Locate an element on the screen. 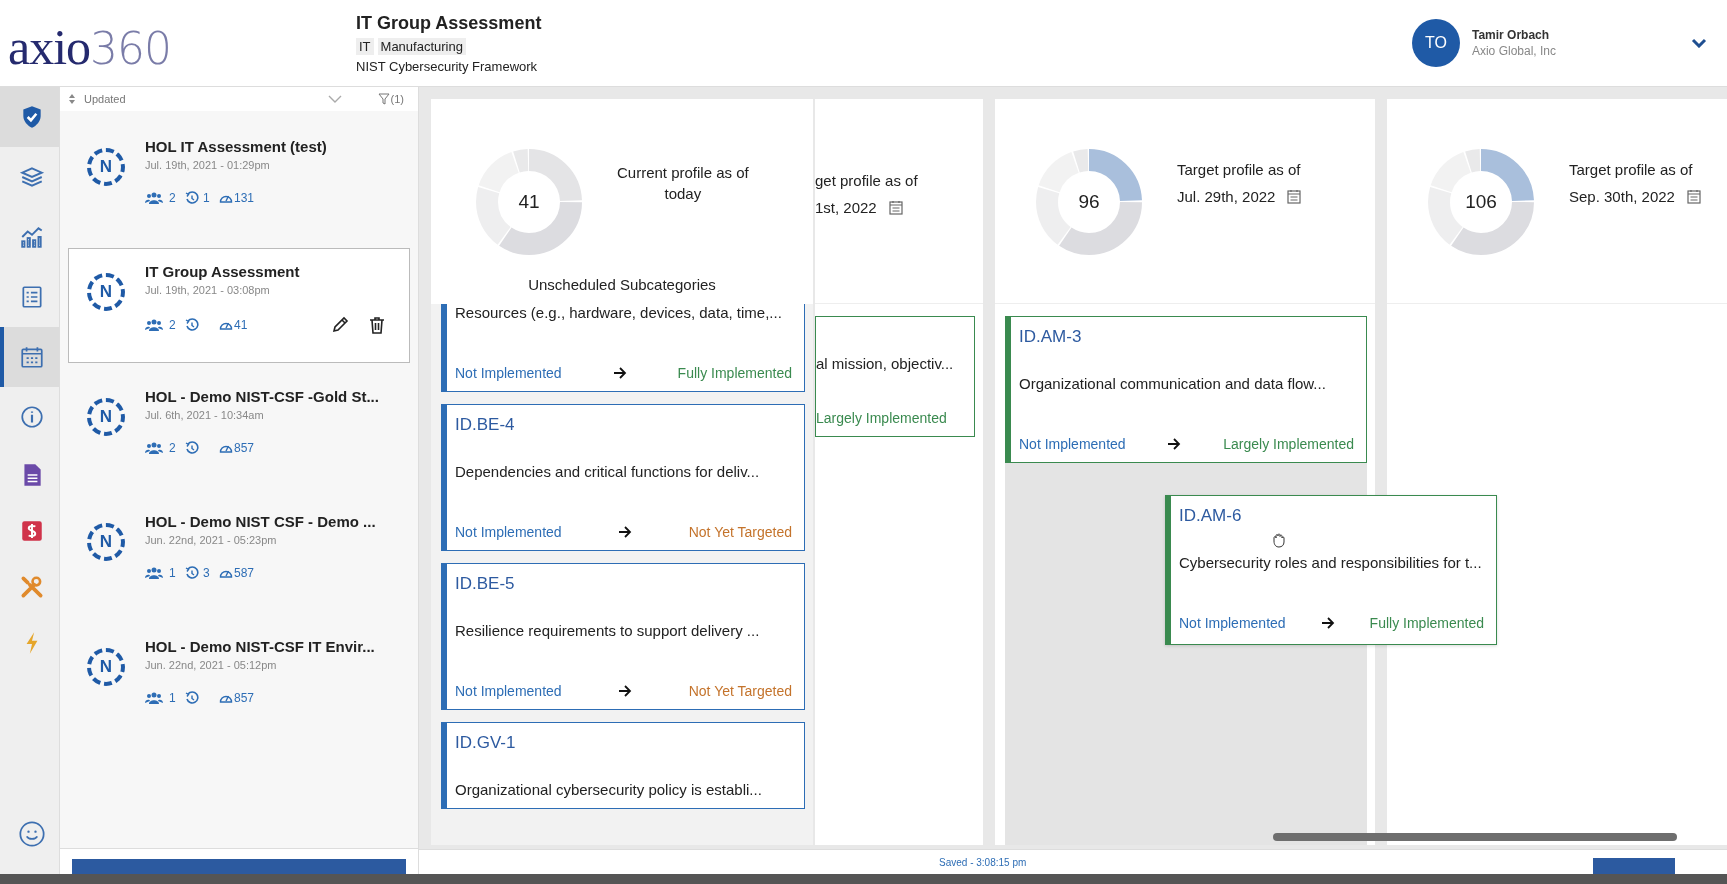  score: 587 is located at coordinates (244, 573).